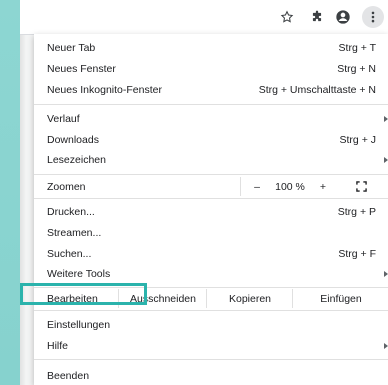 The height and width of the screenshot is (385, 388). Describe the element at coordinates (76, 159) in the screenshot. I see `menu-item-label: Lesezeichen` at that location.